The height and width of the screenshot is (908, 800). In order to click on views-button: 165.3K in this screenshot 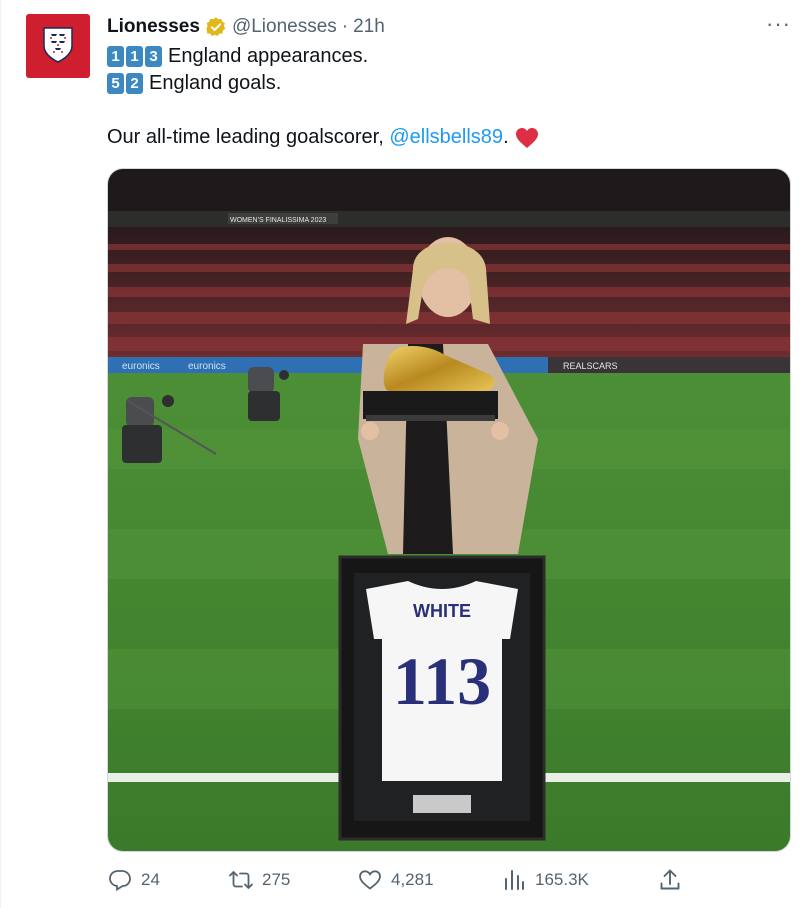, I will do `click(545, 880)`.